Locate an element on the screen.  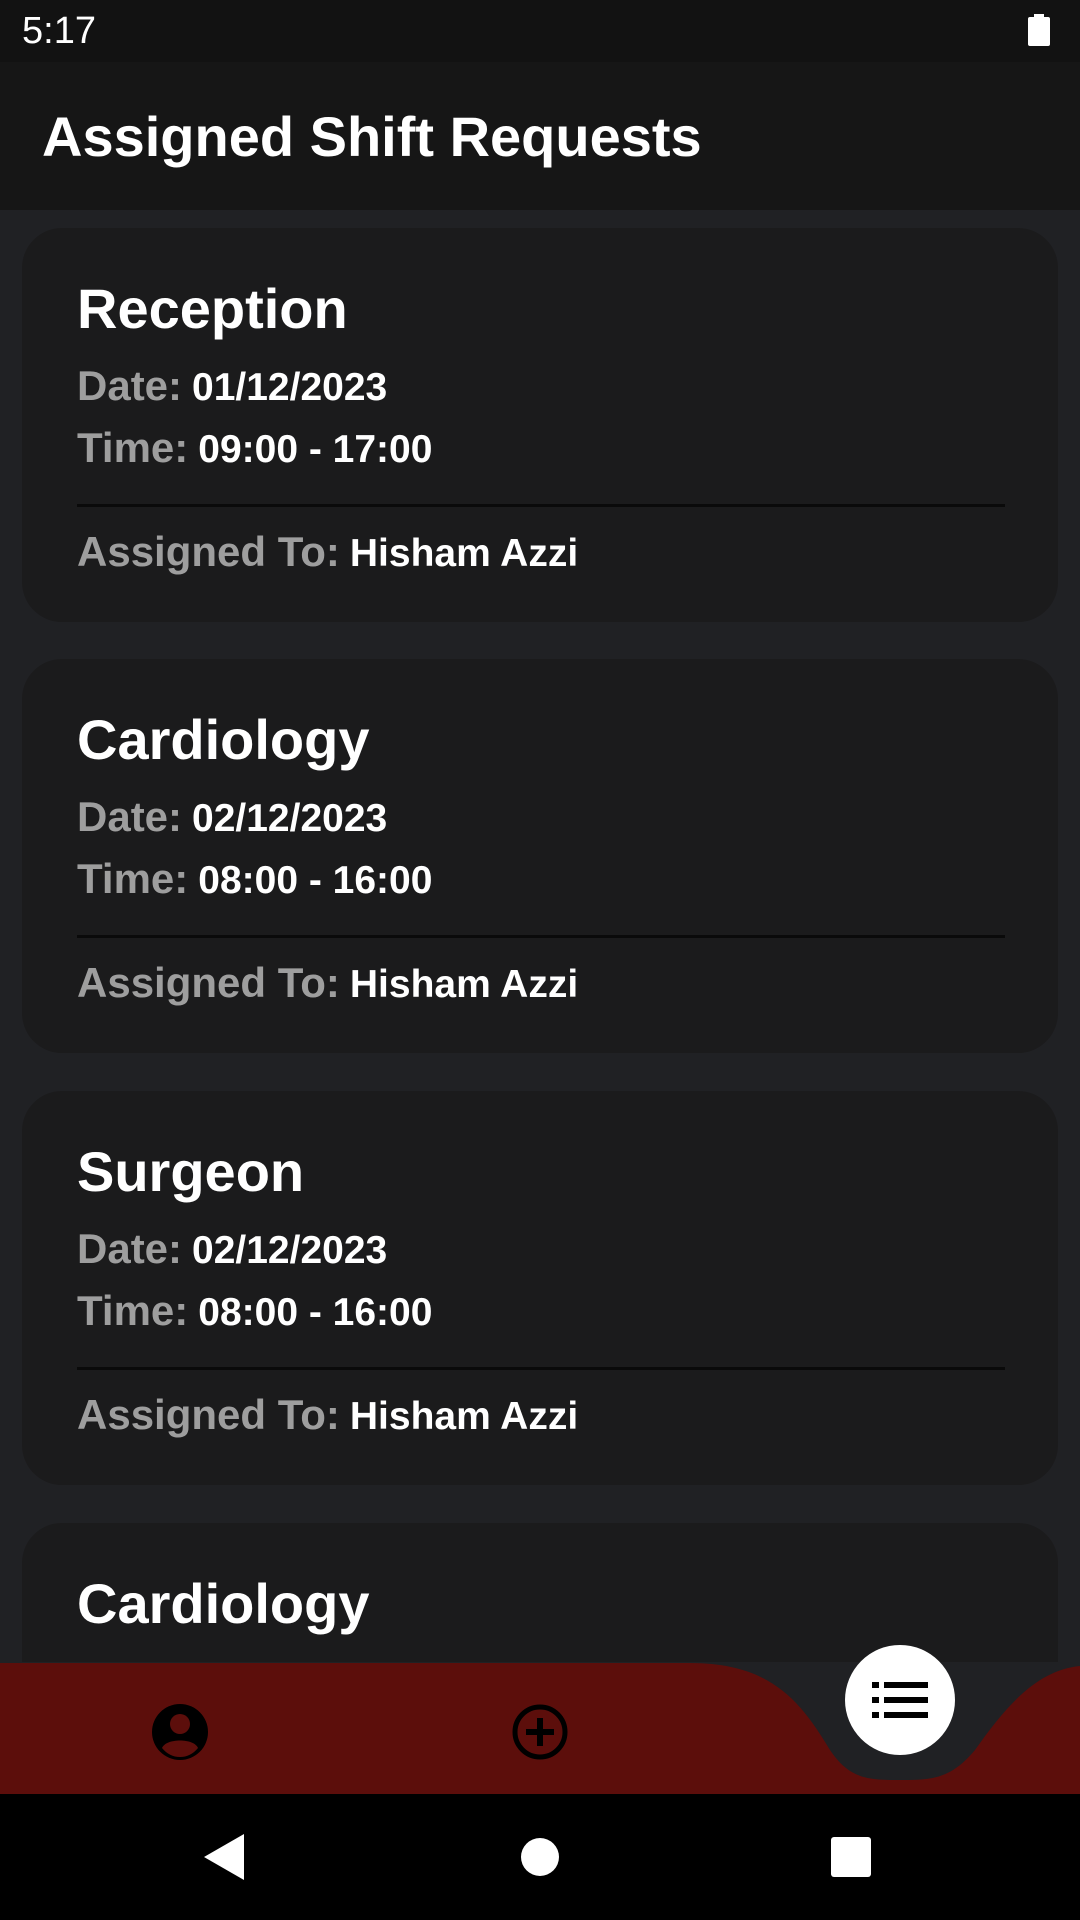
system-navigation-bar is located at coordinates (540, 1857).